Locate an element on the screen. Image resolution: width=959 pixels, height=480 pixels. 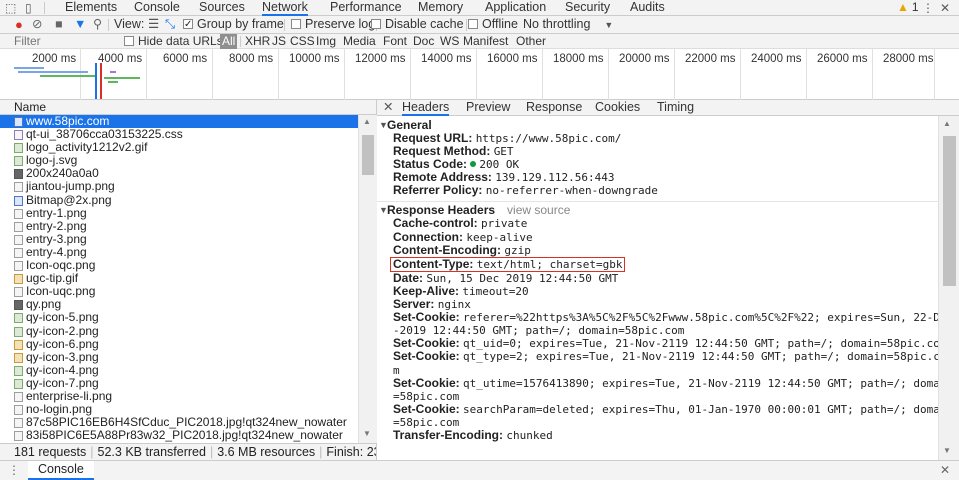
filter-type-img: Img is located at coordinates (326, 41).